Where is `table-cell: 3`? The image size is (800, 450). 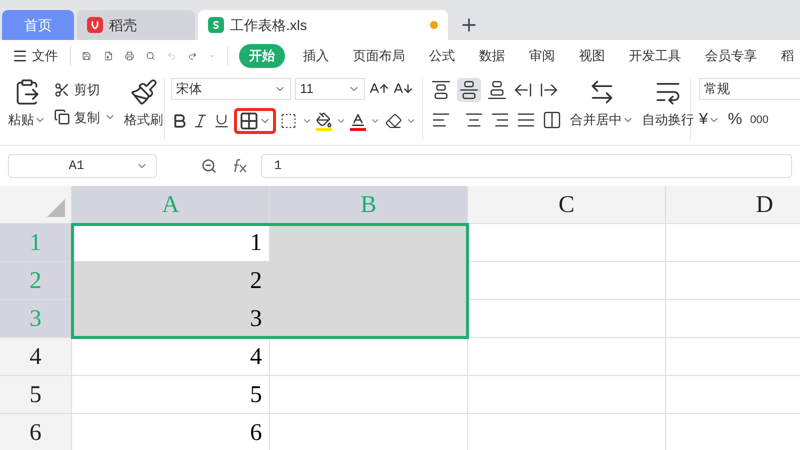 table-cell: 3 is located at coordinates (171, 319).